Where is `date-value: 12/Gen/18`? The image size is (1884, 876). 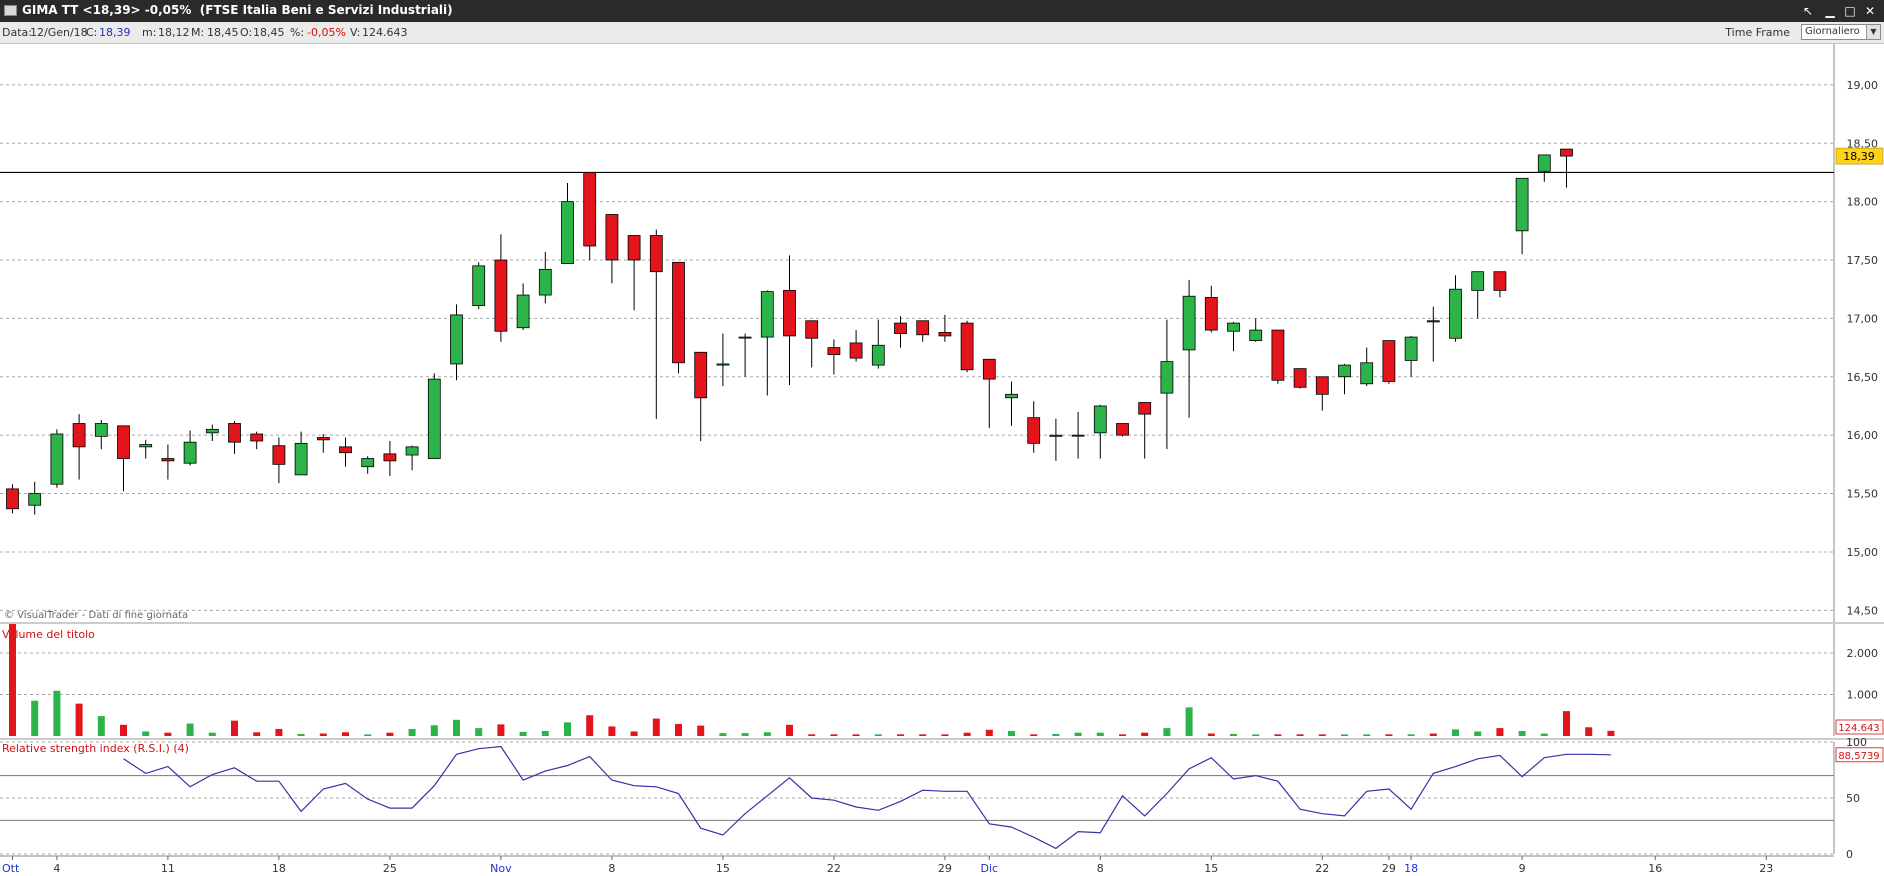 date-value: 12/Gen/18 is located at coordinates (59, 32).